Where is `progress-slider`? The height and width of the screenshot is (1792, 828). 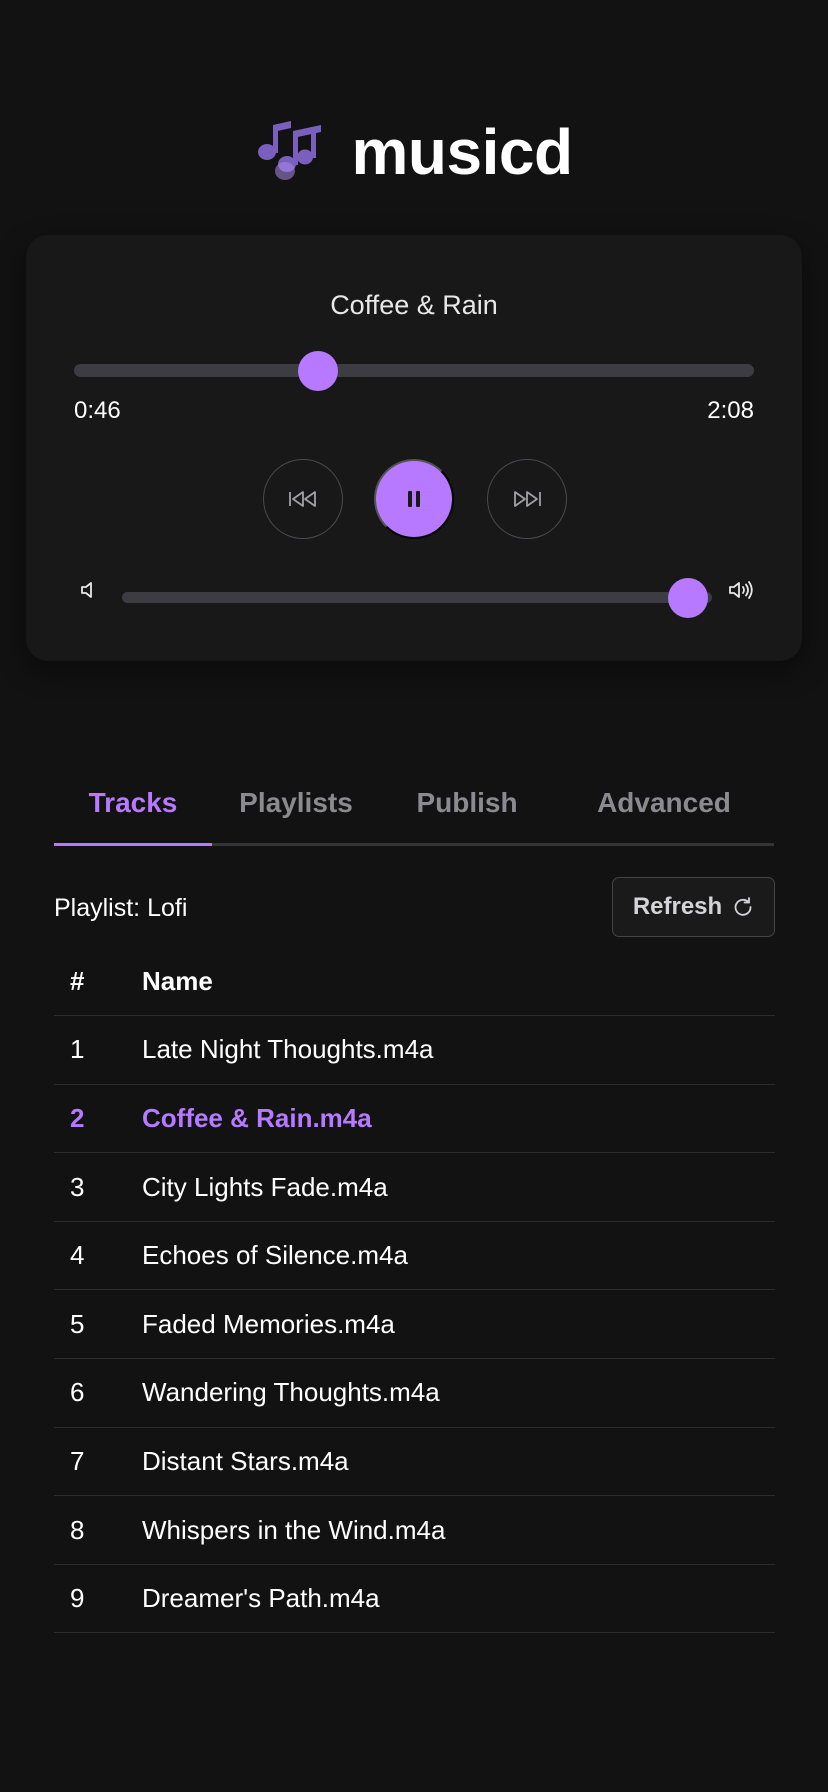 progress-slider is located at coordinates (414, 370).